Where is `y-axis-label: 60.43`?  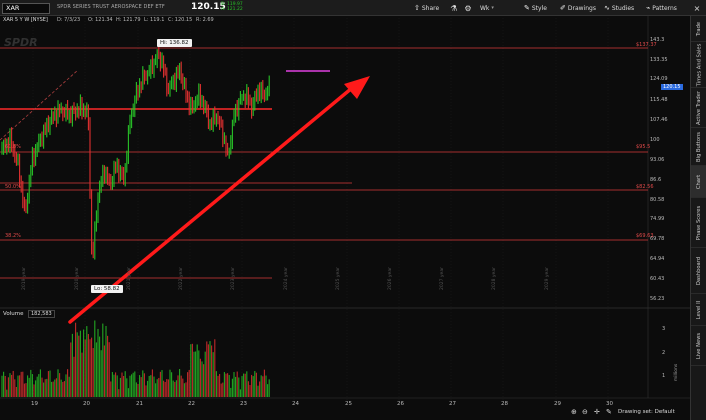 y-axis-label: 60.43 is located at coordinates (657, 279).